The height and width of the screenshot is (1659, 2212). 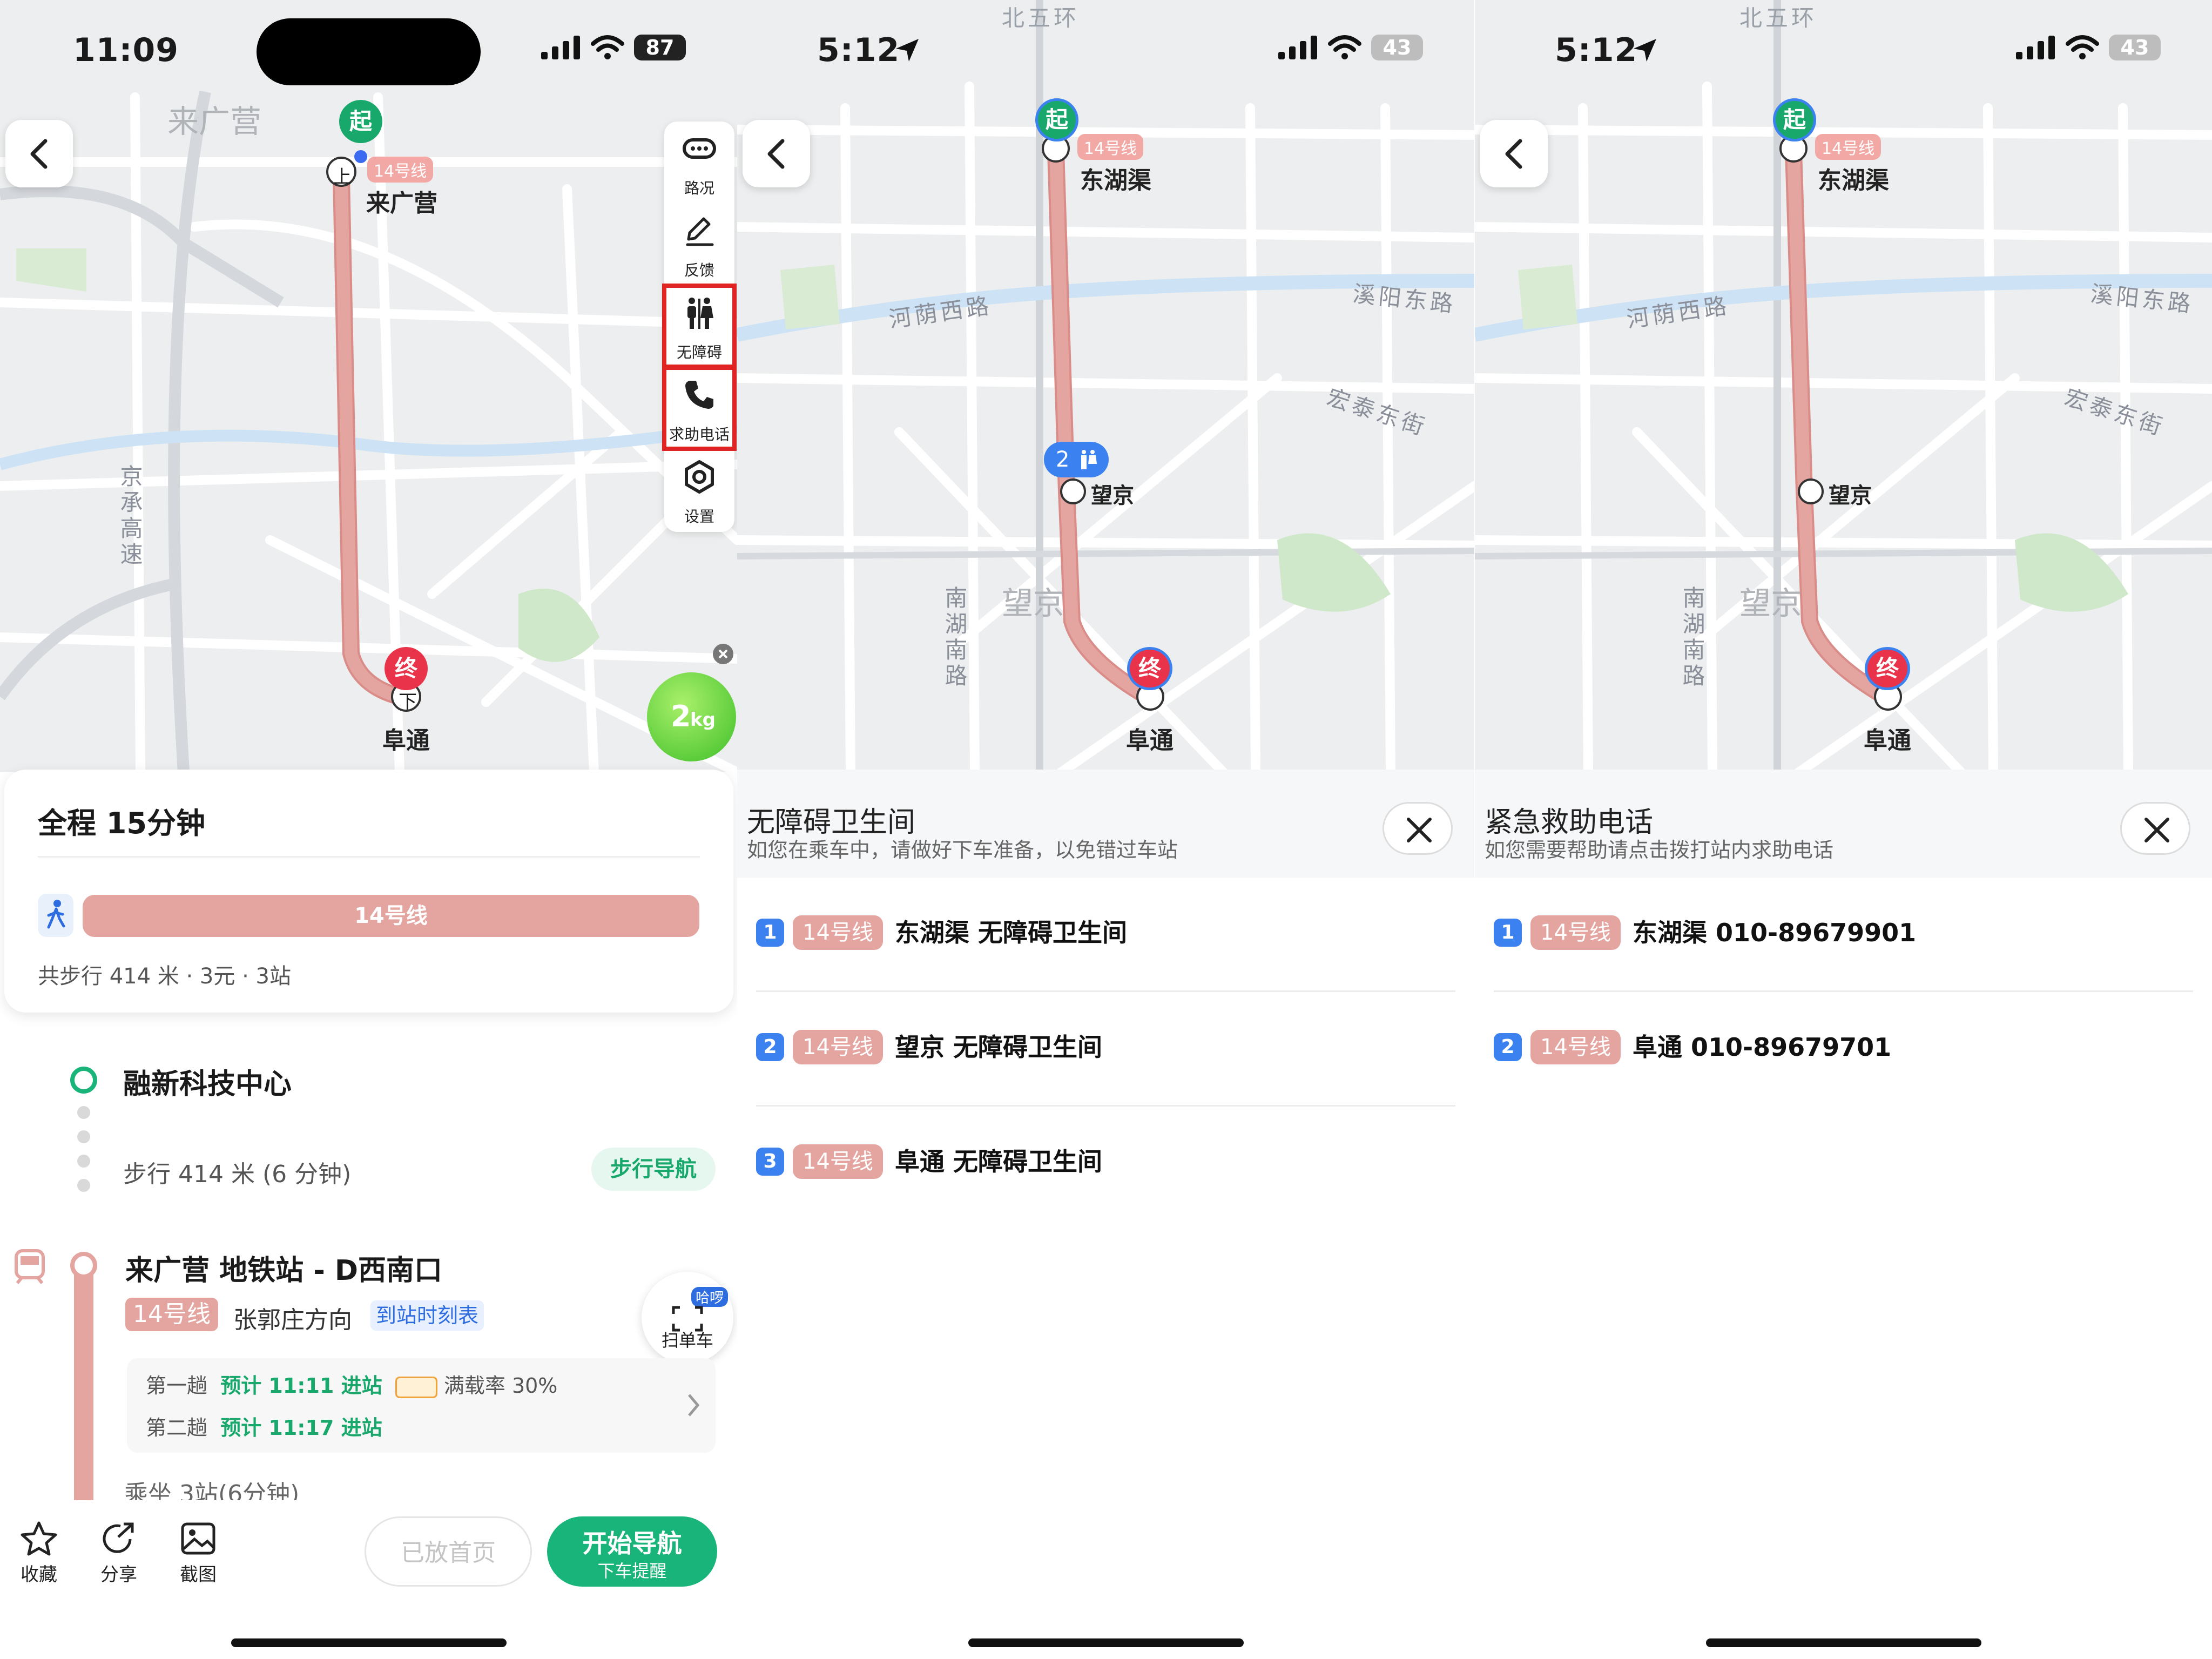 What do you see at coordinates (214, 121) in the screenshot?
I see `map-area-label: 来广营` at bounding box center [214, 121].